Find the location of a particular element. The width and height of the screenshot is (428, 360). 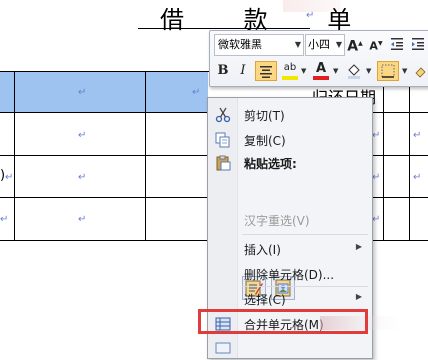

format-painter-button is located at coordinates (420, 71).